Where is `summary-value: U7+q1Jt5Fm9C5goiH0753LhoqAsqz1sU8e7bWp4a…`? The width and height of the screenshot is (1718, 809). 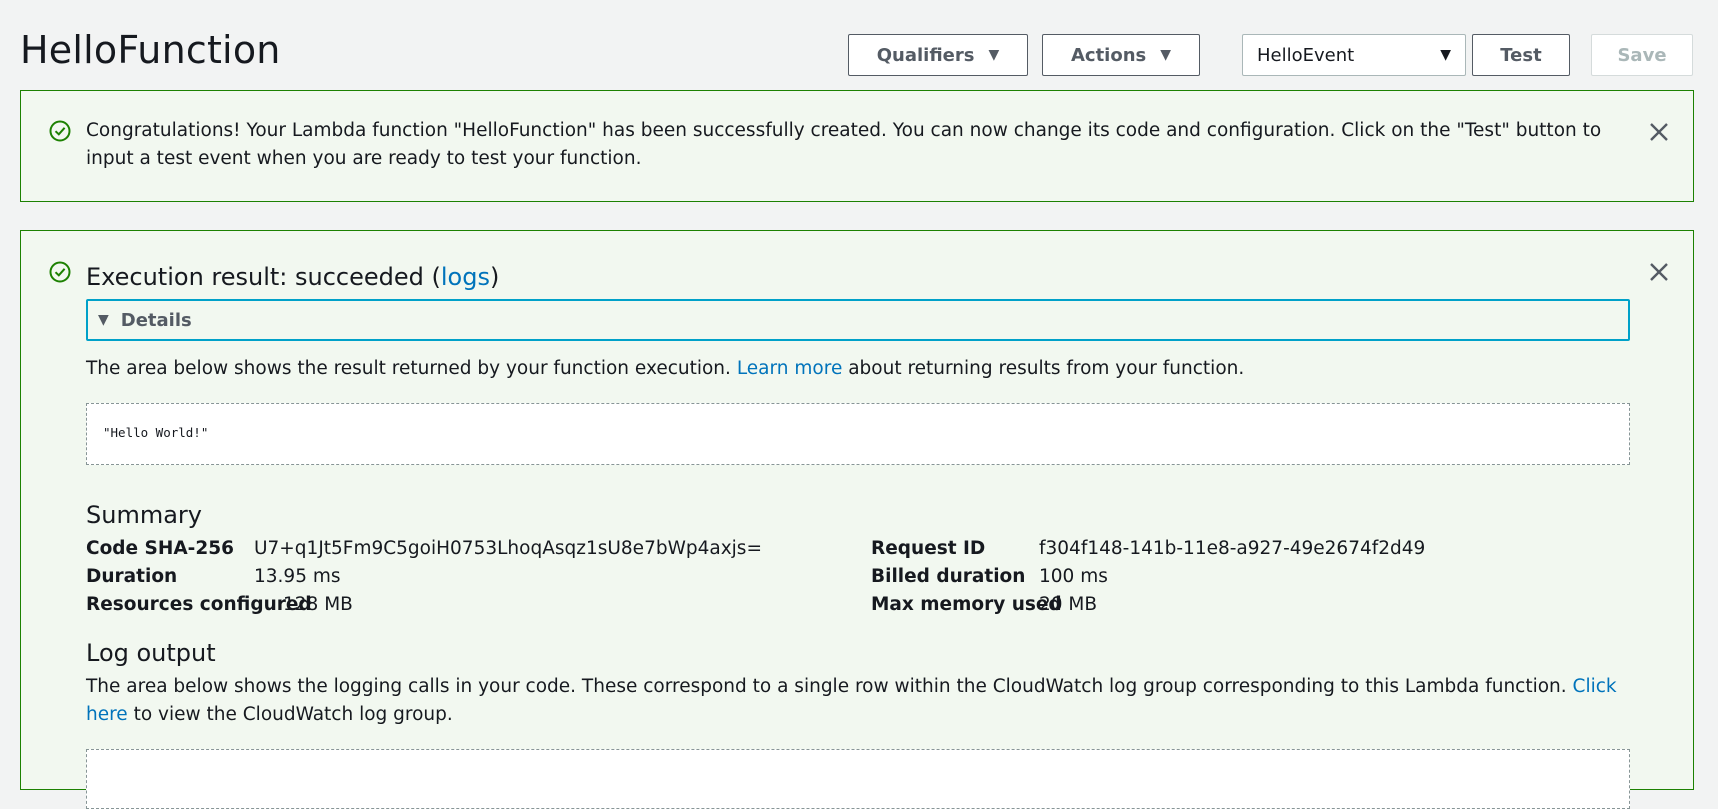 summary-value: U7+q1Jt5Fm9C5goiH0753LhoqAsqz1sU8e7bWp4a… is located at coordinates (508, 548).